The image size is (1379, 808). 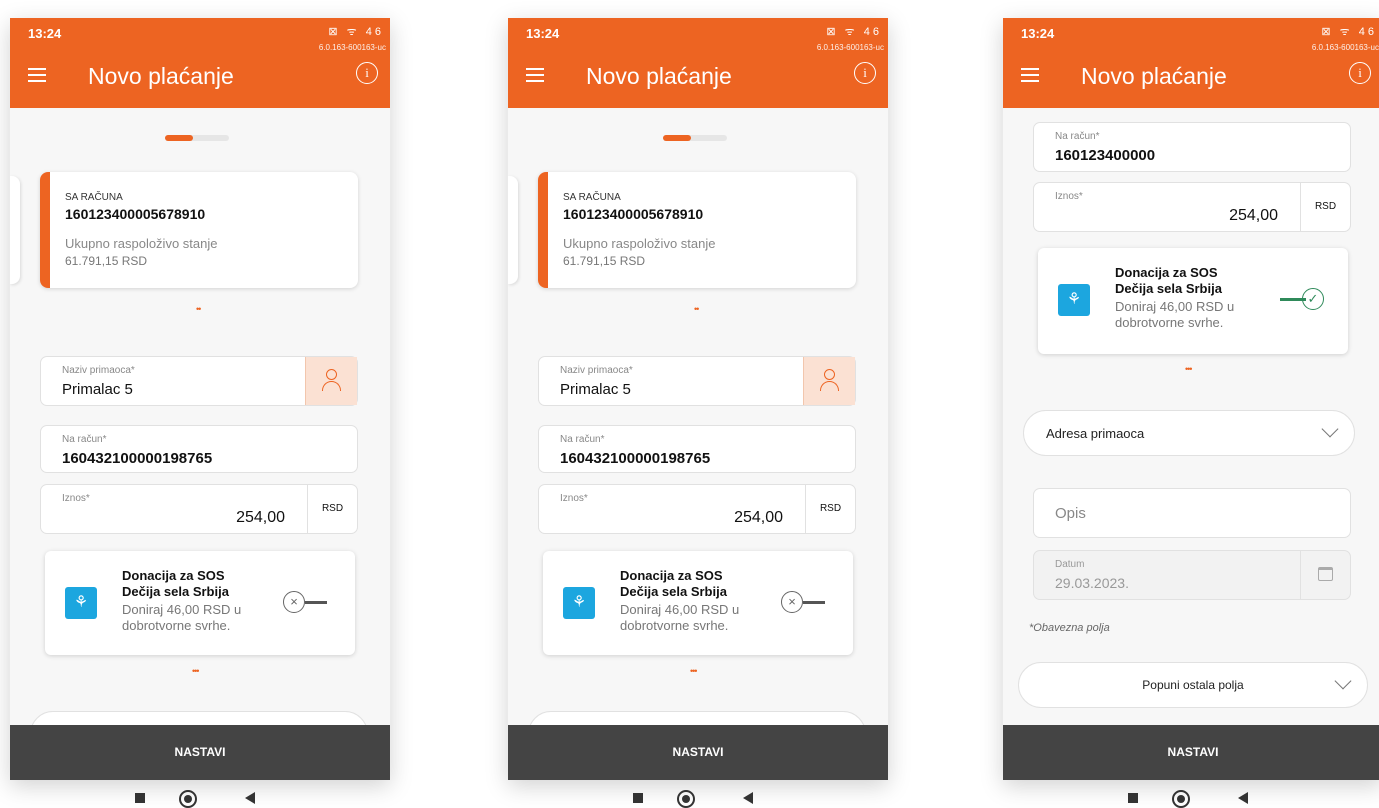 What do you see at coordinates (94, 197) in the screenshot?
I see `from-account-label: SA RAČUNA` at bounding box center [94, 197].